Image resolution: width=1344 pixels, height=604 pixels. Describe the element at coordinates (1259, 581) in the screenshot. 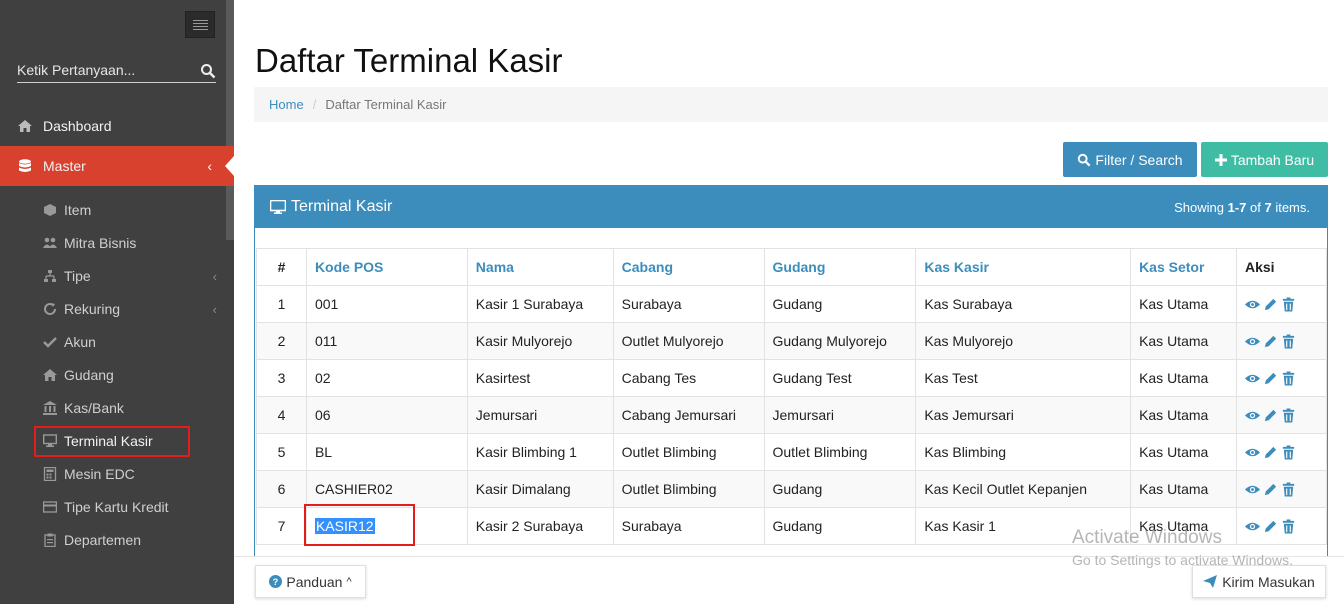

I see `kirim-masukan-button: Kirim Masukan` at that location.